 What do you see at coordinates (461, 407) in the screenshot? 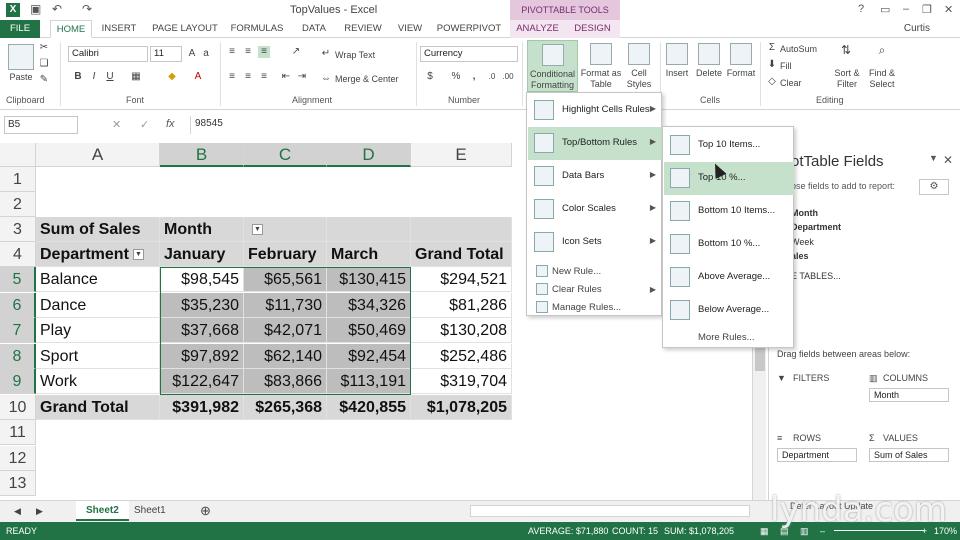
I see `grand-total-cell: $1,078,205` at bounding box center [461, 407].